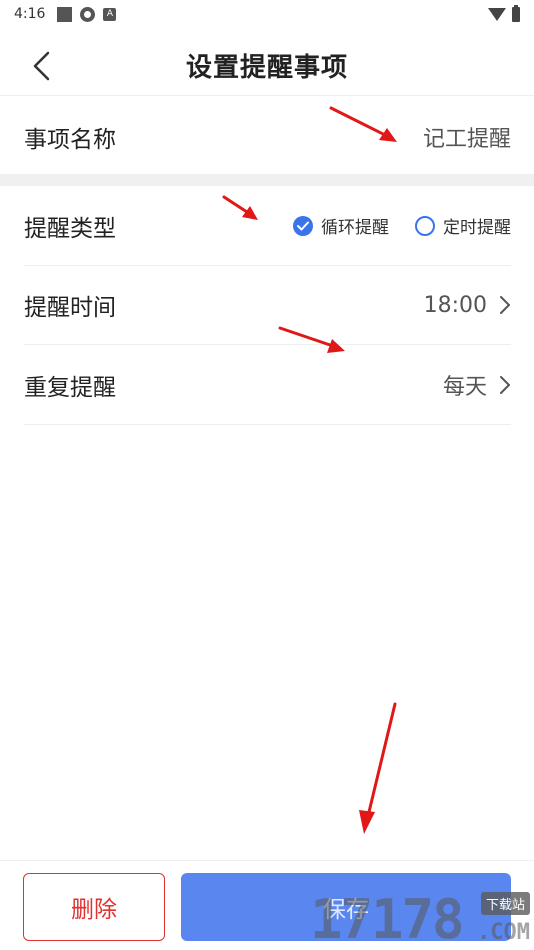 The image size is (534, 950). I want to click on item-name-row: 事项名称 记工提醒, so click(267, 137).